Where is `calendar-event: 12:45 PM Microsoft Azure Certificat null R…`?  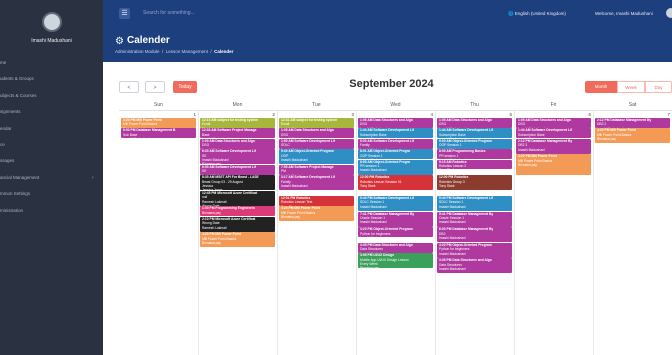 calendar-event: 12:45 PM Microsoft Azure Certificat null R… is located at coordinates (237, 198).